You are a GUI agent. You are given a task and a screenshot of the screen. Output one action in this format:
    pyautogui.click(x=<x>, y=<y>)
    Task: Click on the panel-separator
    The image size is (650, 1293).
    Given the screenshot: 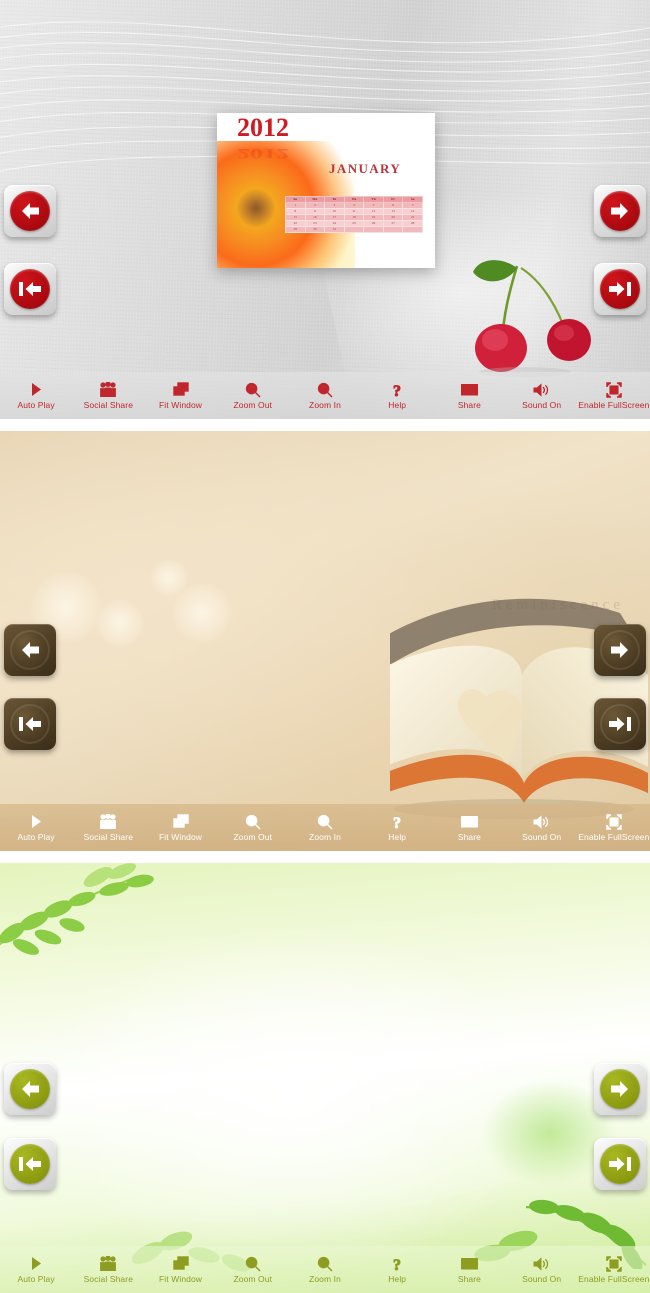 What is the action you would take?
    pyautogui.click(x=325, y=857)
    